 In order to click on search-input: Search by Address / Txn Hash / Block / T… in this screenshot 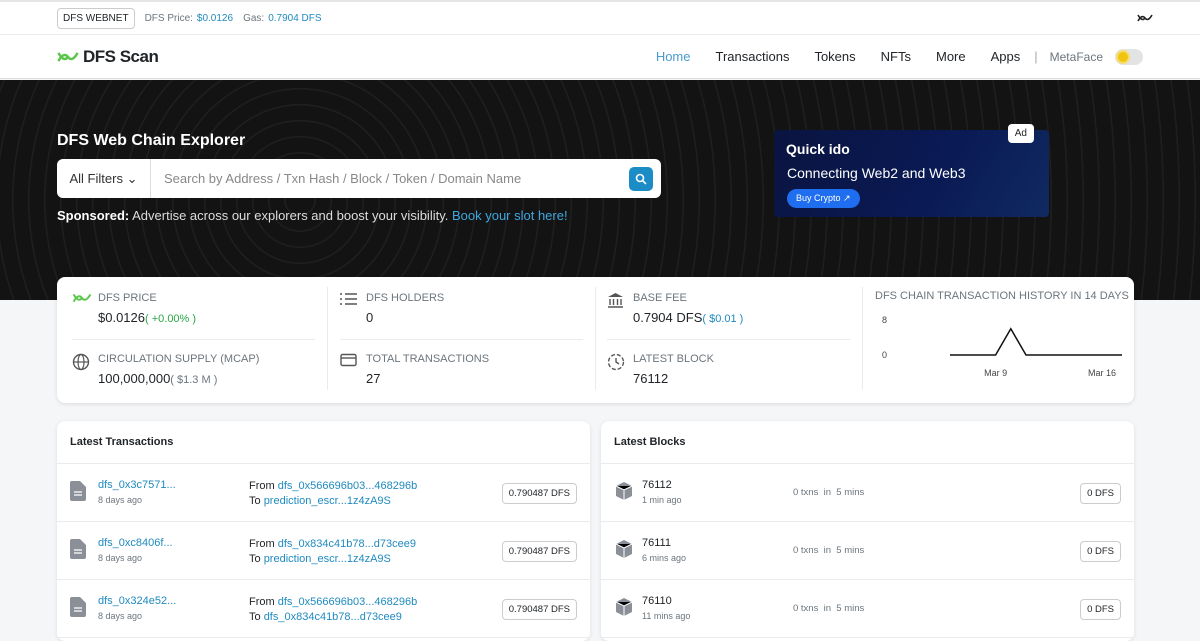, I will do `click(390, 178)`.